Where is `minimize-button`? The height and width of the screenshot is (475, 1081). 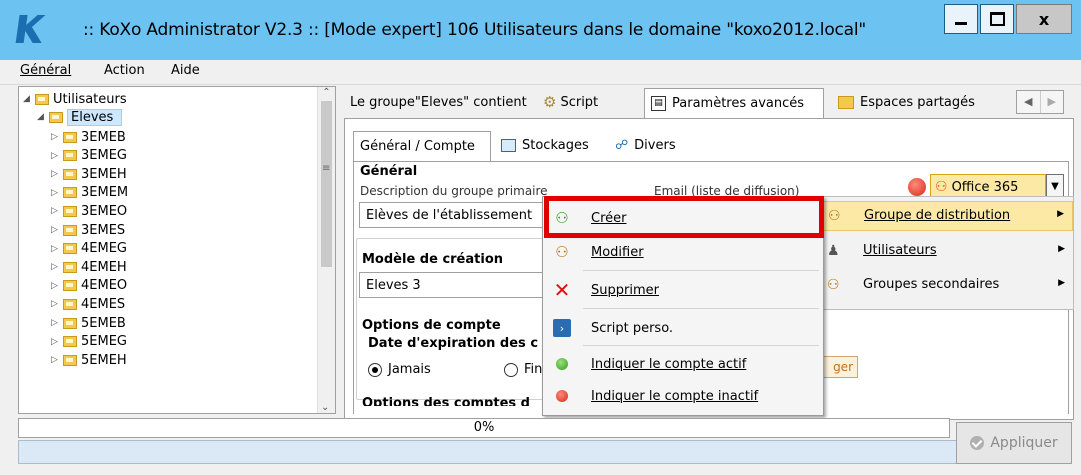 minimize-button is located at coordinates (961, 19).